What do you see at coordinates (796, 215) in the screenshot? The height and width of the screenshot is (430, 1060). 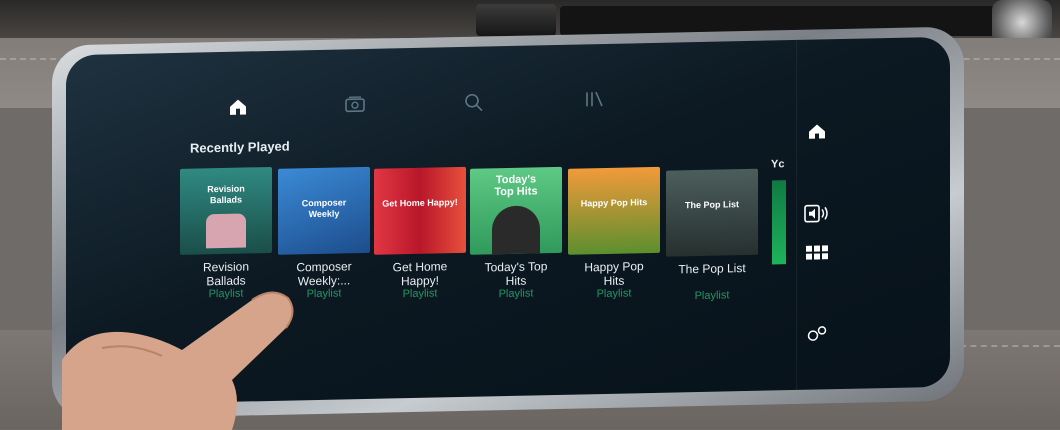 I see `side-divider` at bounding box center [796, 215].